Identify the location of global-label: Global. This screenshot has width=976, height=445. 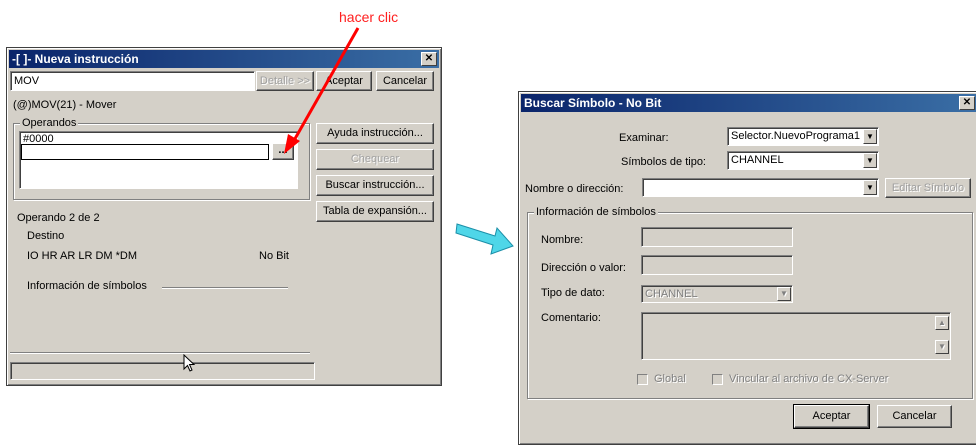
(670, 379).